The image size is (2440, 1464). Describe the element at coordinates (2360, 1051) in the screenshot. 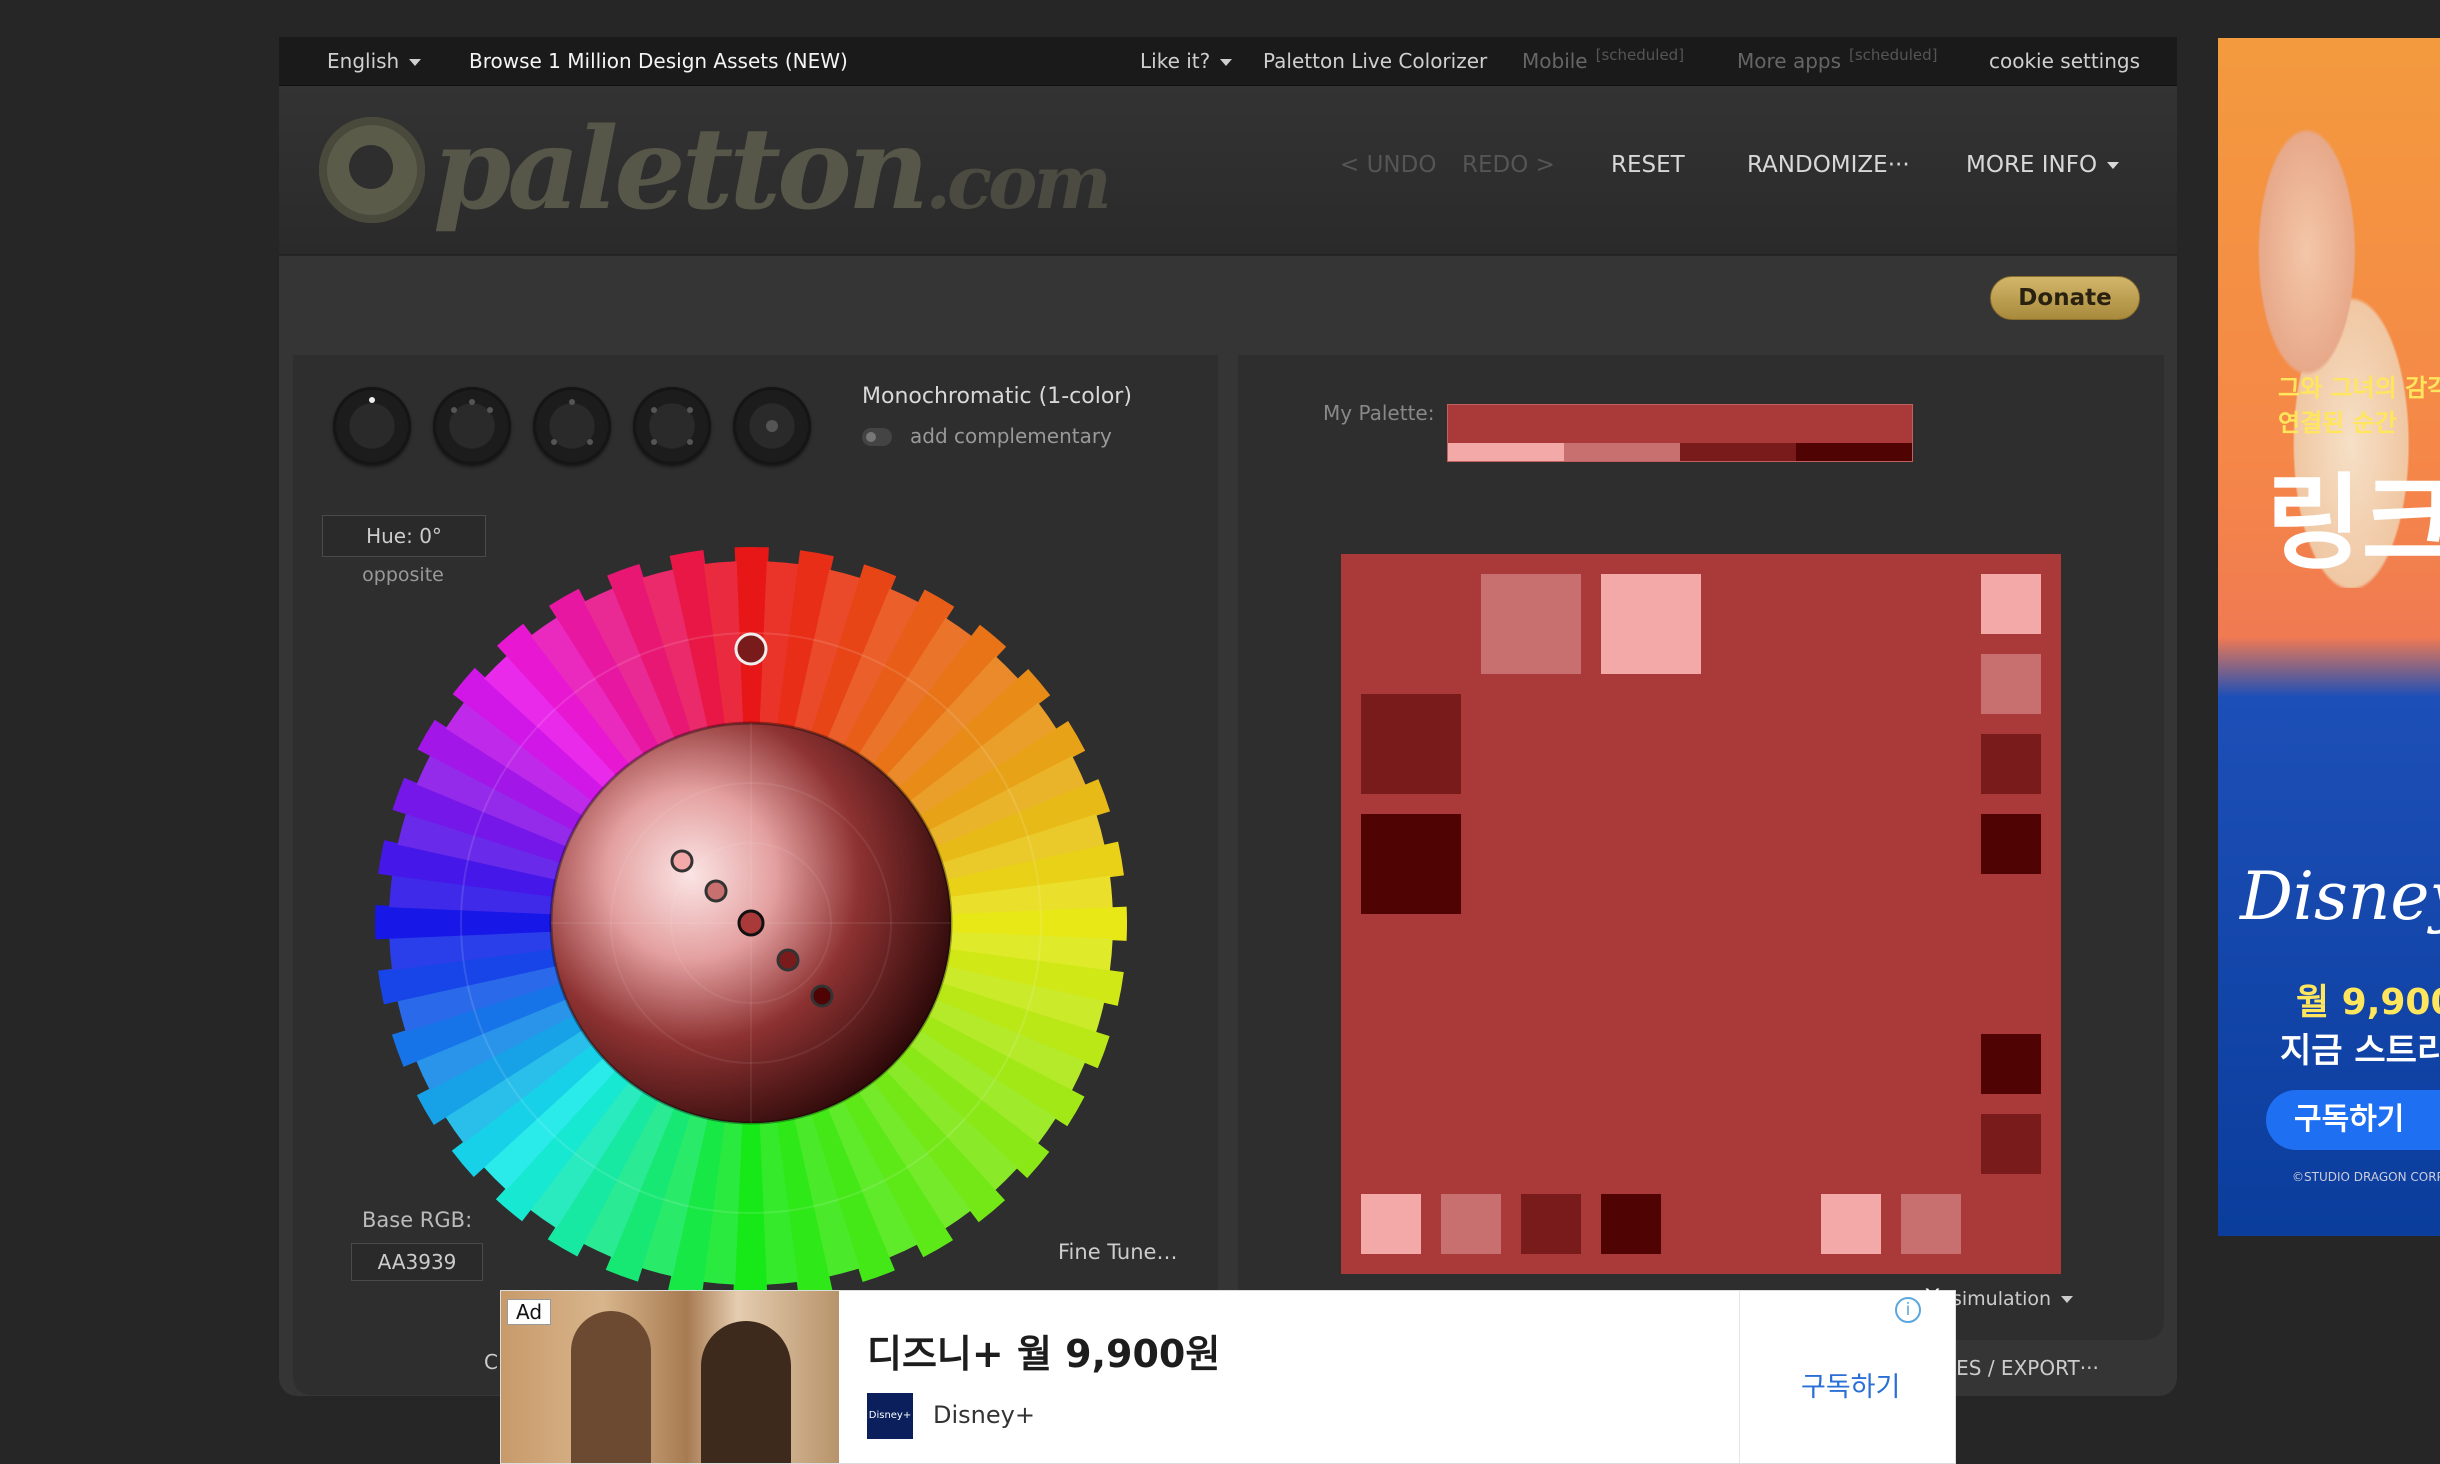

I see `ad-stream-text: 지금 스트리밍` at that location.